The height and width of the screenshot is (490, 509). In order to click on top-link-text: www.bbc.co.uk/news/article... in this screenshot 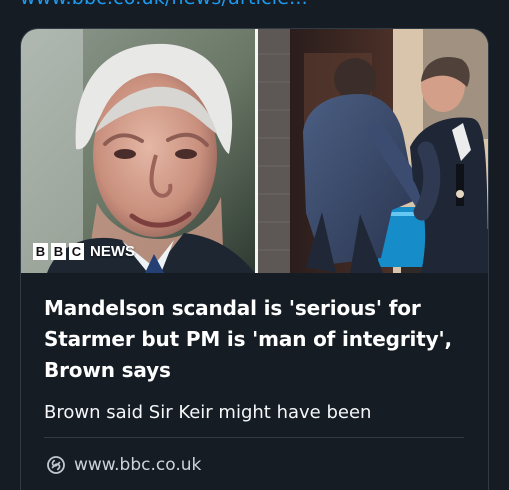, I will do `click(164, 4)`.